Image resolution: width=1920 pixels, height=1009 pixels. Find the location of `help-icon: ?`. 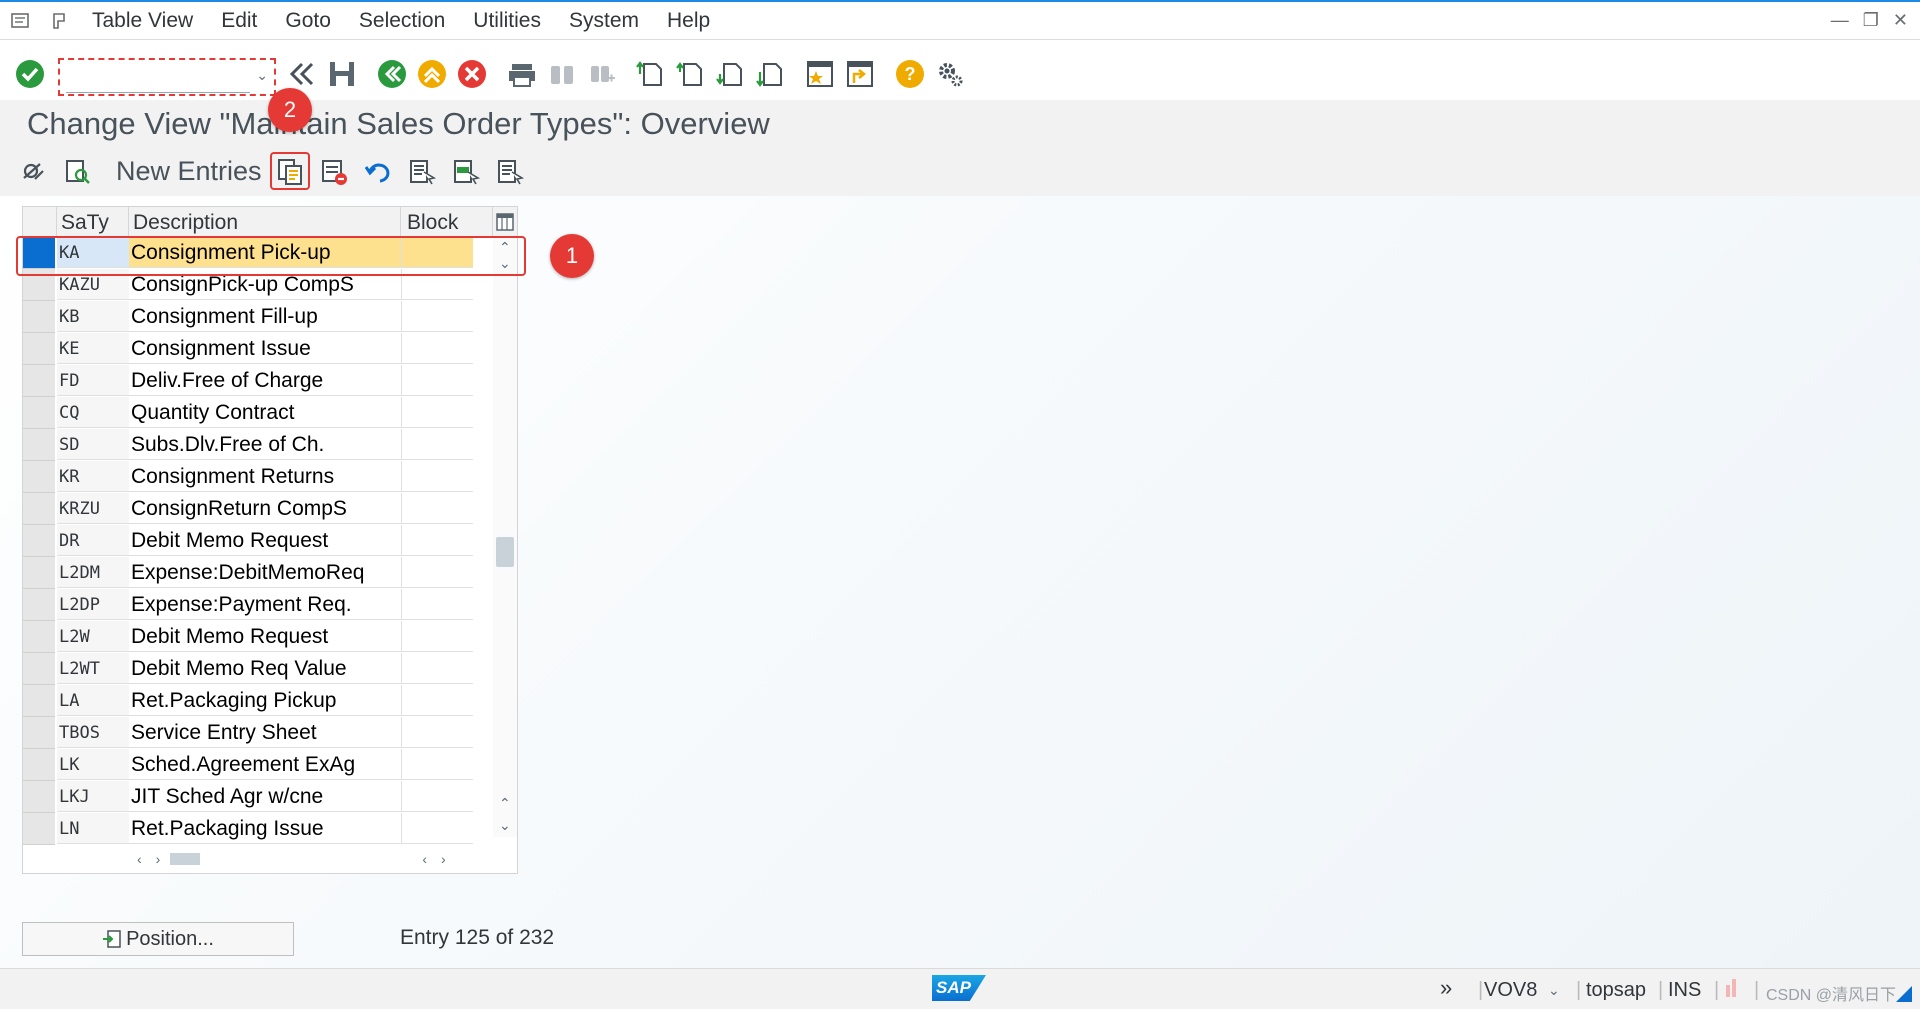

help-icon: ? is located at coordinates (910, 74).